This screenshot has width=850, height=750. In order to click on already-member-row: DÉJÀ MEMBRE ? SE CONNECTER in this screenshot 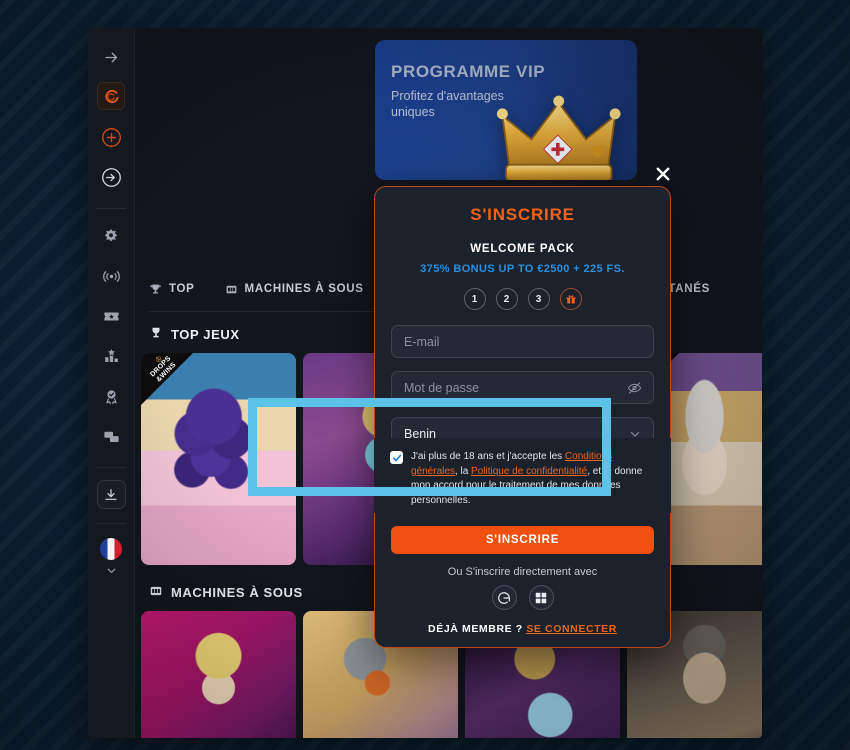, I will do `click(522, 629)`.